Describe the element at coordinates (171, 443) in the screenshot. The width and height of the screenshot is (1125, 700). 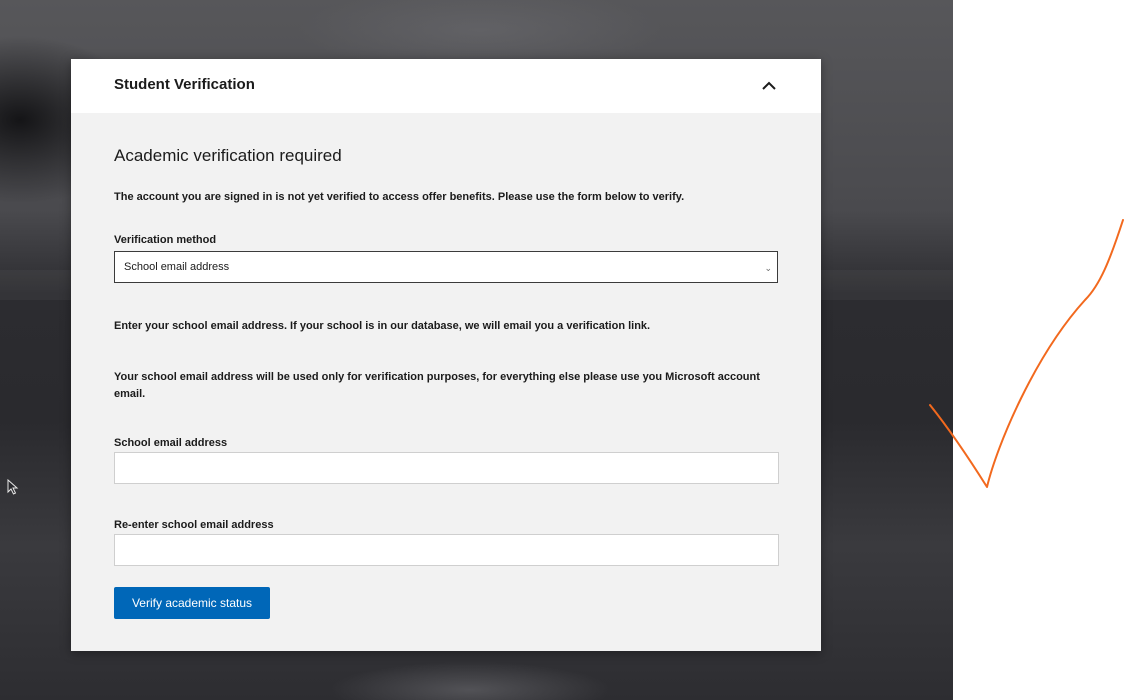
I see `school-email-label: School email address` at that location.